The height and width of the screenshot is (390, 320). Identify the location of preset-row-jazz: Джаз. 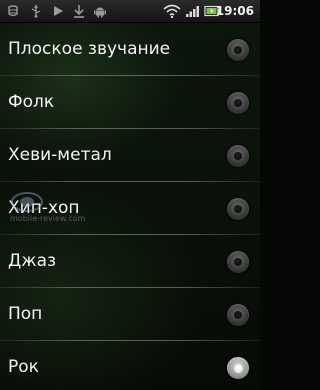
(130, 261).